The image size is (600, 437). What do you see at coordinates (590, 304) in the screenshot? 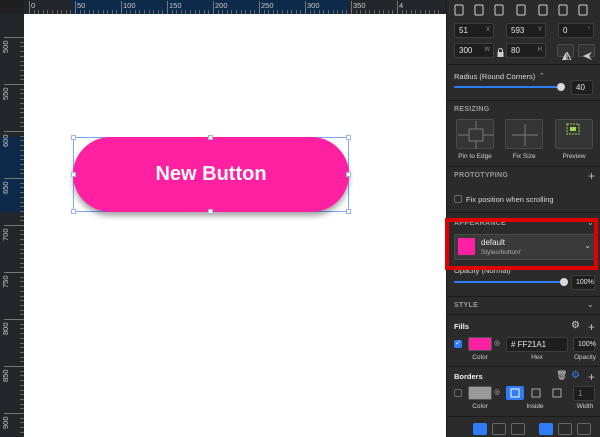
I see `chevron-down-icon: ⌄` at bounding box center [590, 304].